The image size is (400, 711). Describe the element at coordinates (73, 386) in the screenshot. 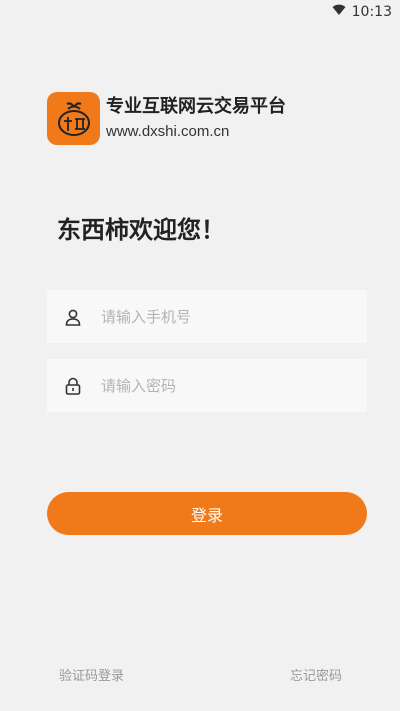

I see `lock-icon` at that location.